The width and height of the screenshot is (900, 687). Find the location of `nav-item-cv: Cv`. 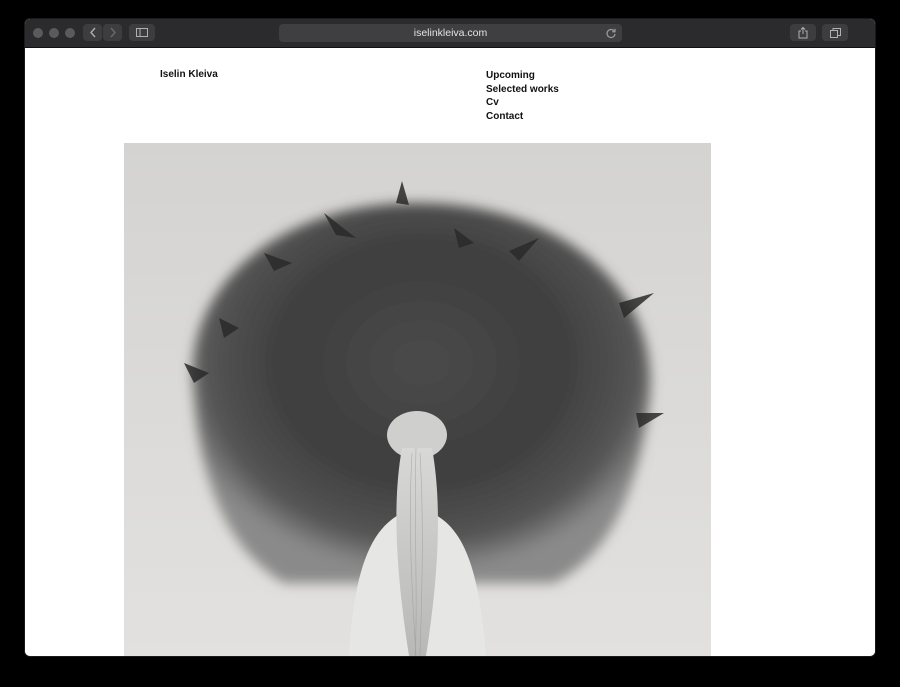

nav-item-cv: Cv is located at coordinates (522, 103).